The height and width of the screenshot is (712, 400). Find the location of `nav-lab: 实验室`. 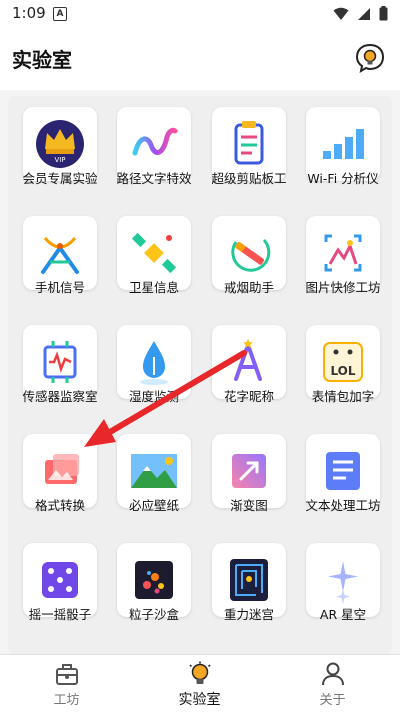

nav-lab: 实验室 is located at coordinates (199, 683).